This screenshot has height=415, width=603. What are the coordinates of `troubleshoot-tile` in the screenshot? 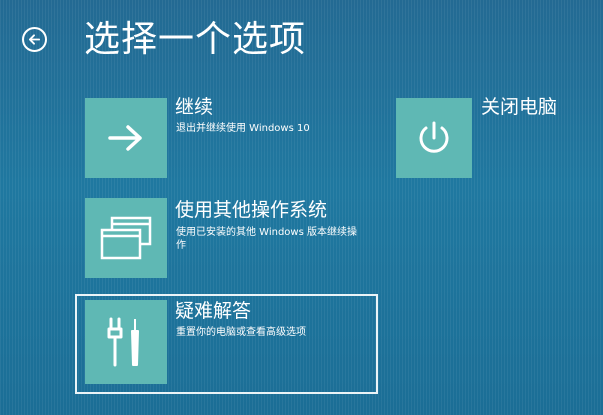 It's located at (126, 342).